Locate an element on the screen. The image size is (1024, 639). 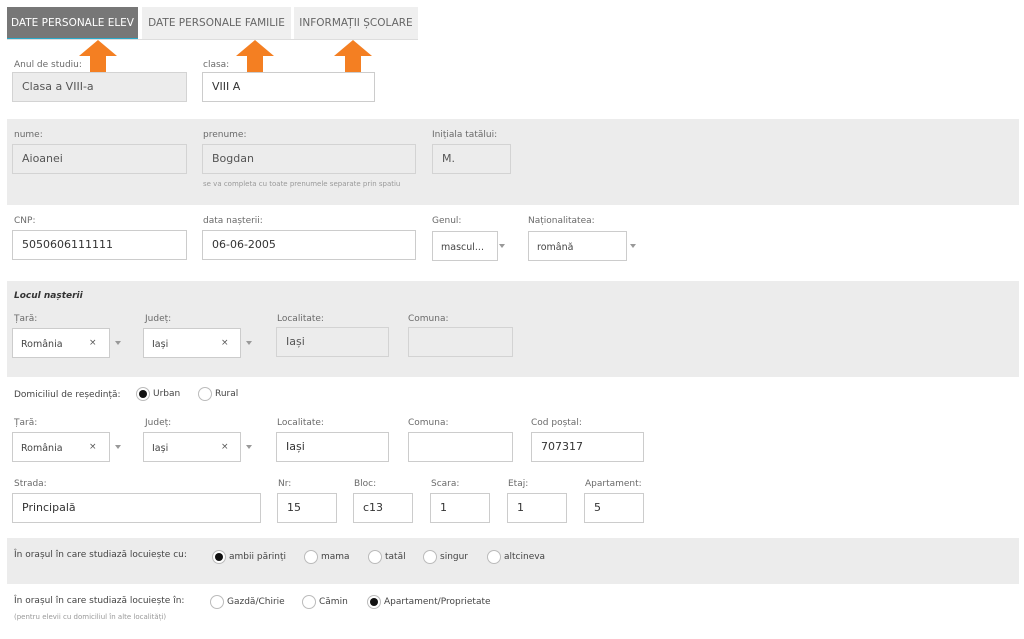
radio-urban: Urban is located at coordinates (158, 394).